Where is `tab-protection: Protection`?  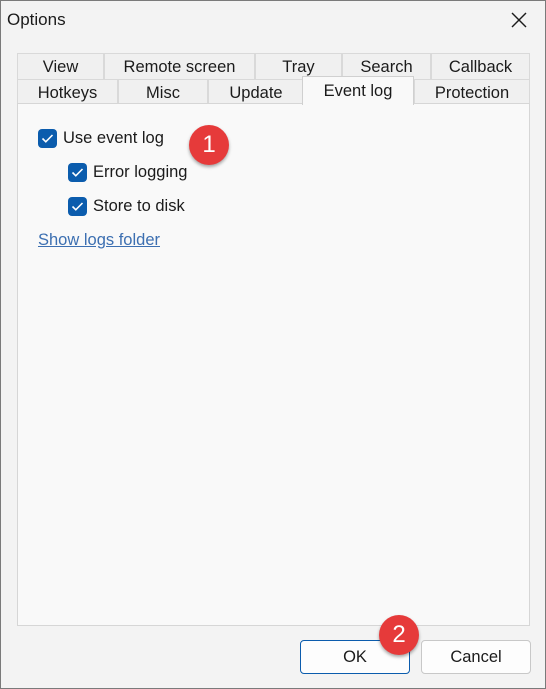 tab-protection: Protection is located at coordinates (472, 92).